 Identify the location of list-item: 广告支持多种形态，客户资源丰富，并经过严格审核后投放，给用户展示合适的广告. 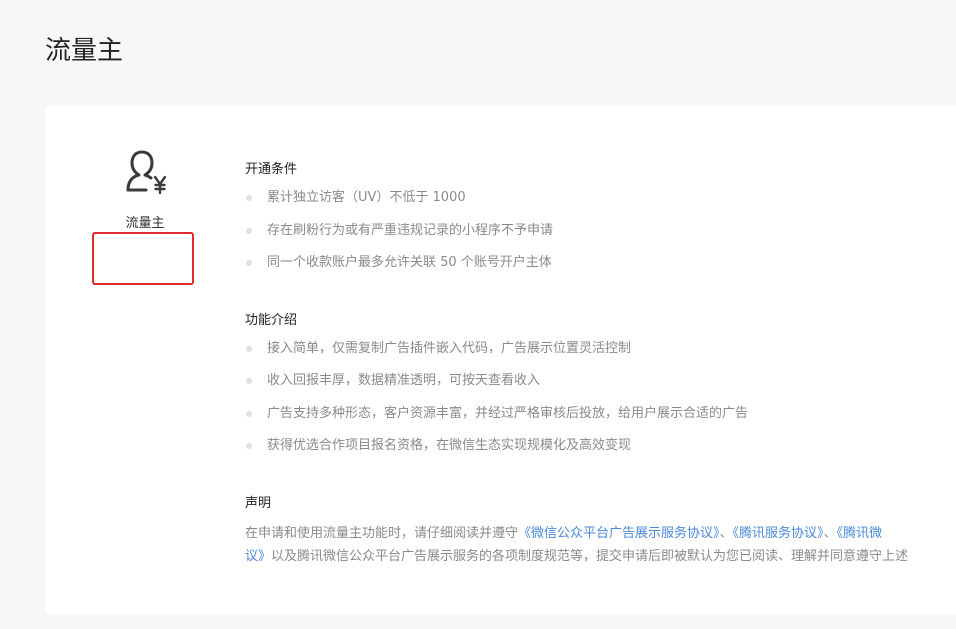
(600, 420).